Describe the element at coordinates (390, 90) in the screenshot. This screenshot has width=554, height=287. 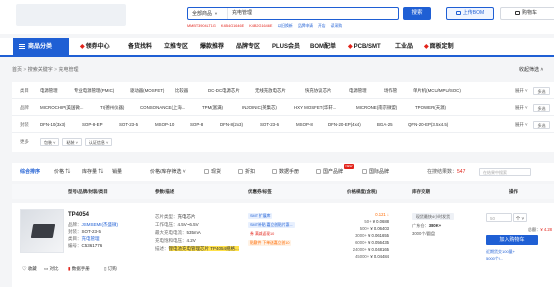
I see `filter-option: 场作管` at that location.